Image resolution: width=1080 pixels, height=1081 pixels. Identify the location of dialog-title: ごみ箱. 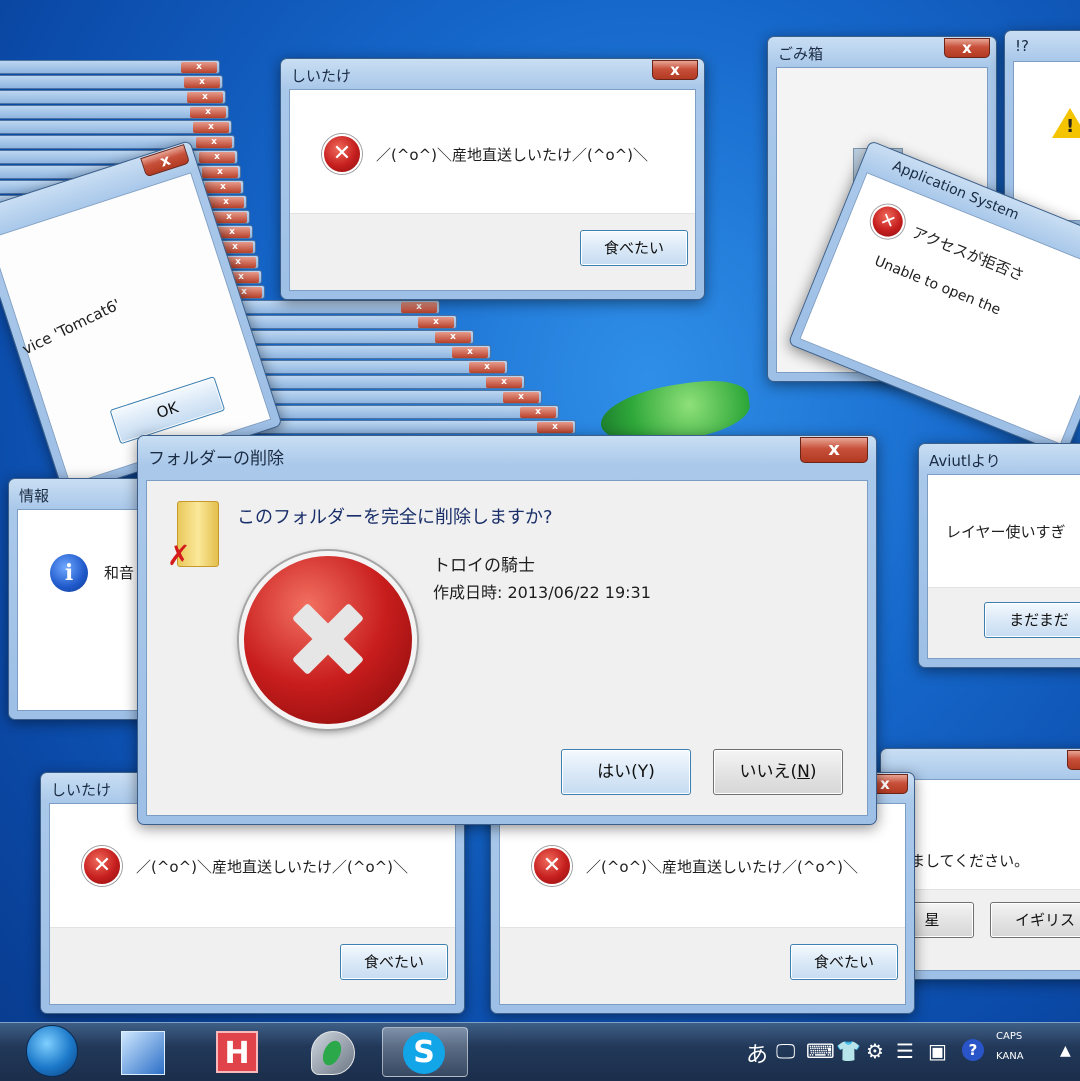
(801, 54).